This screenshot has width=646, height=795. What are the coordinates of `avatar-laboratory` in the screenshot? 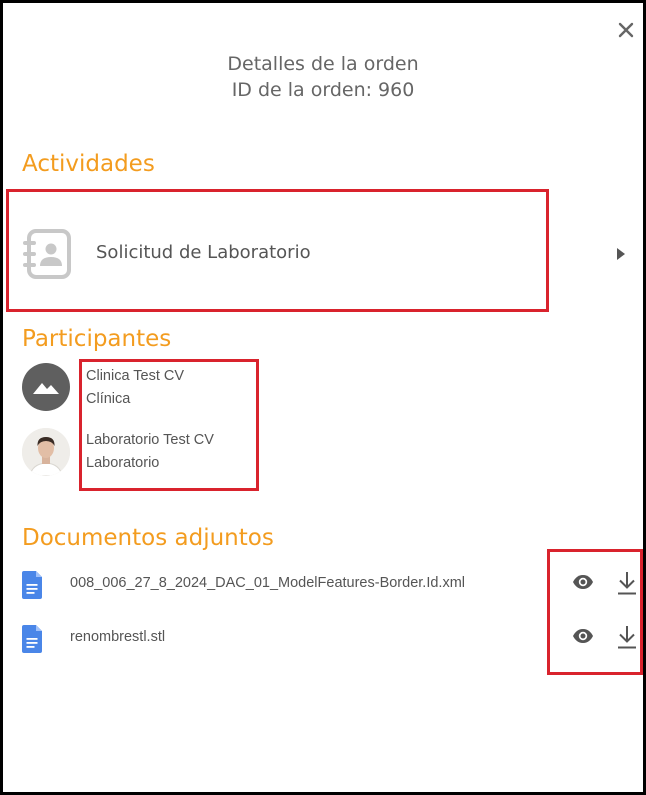 It's located at (46, 452).